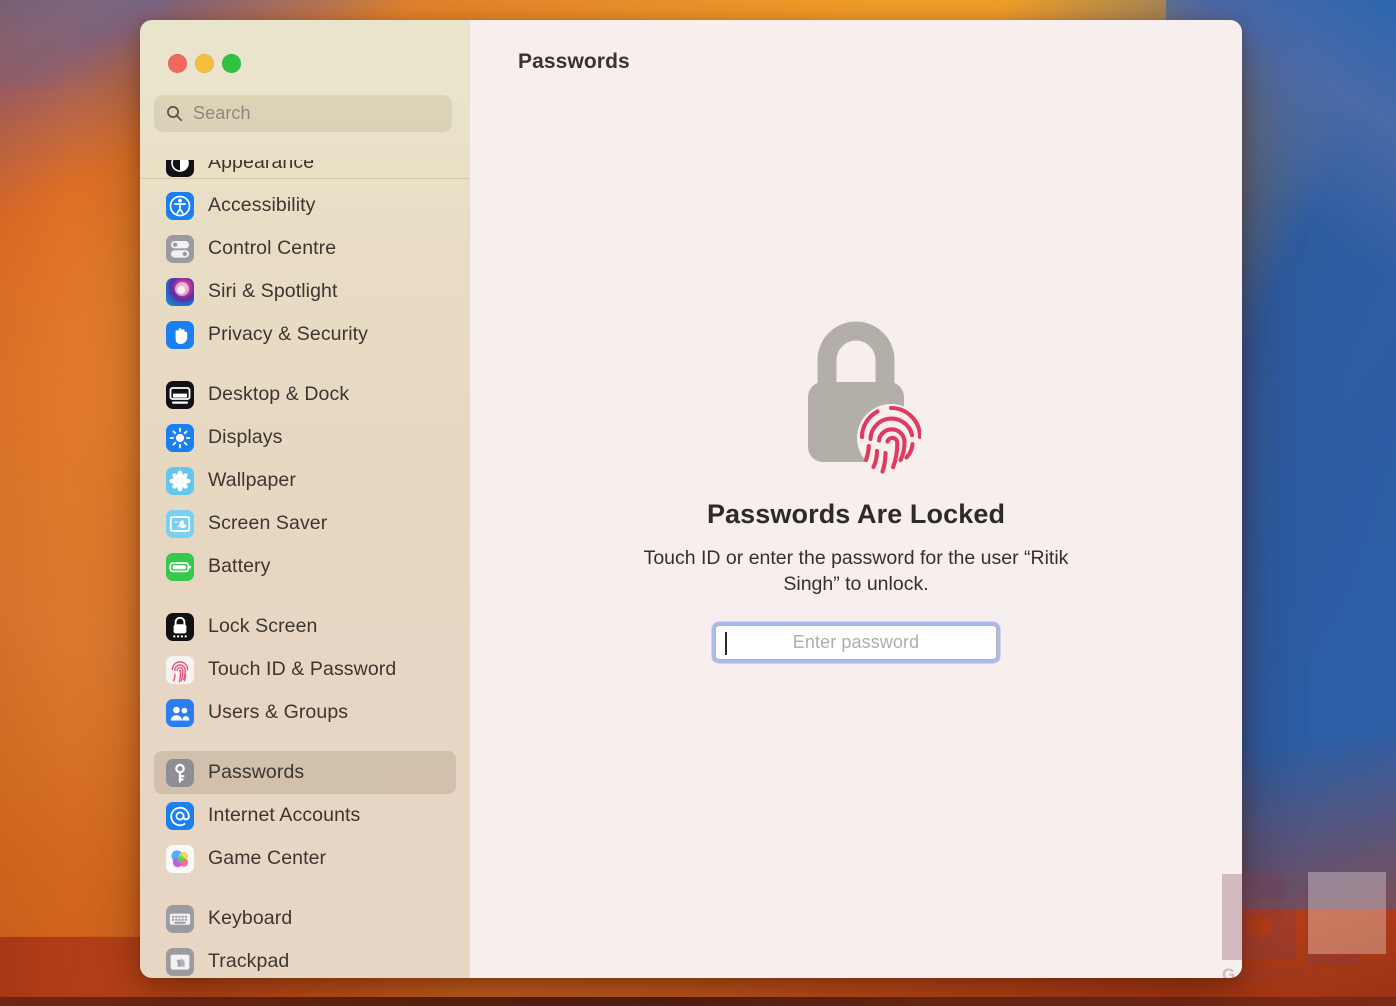 This screenshot has width=1396, height=1006. I want to click on page-title: Passwords, so click(574, 61).